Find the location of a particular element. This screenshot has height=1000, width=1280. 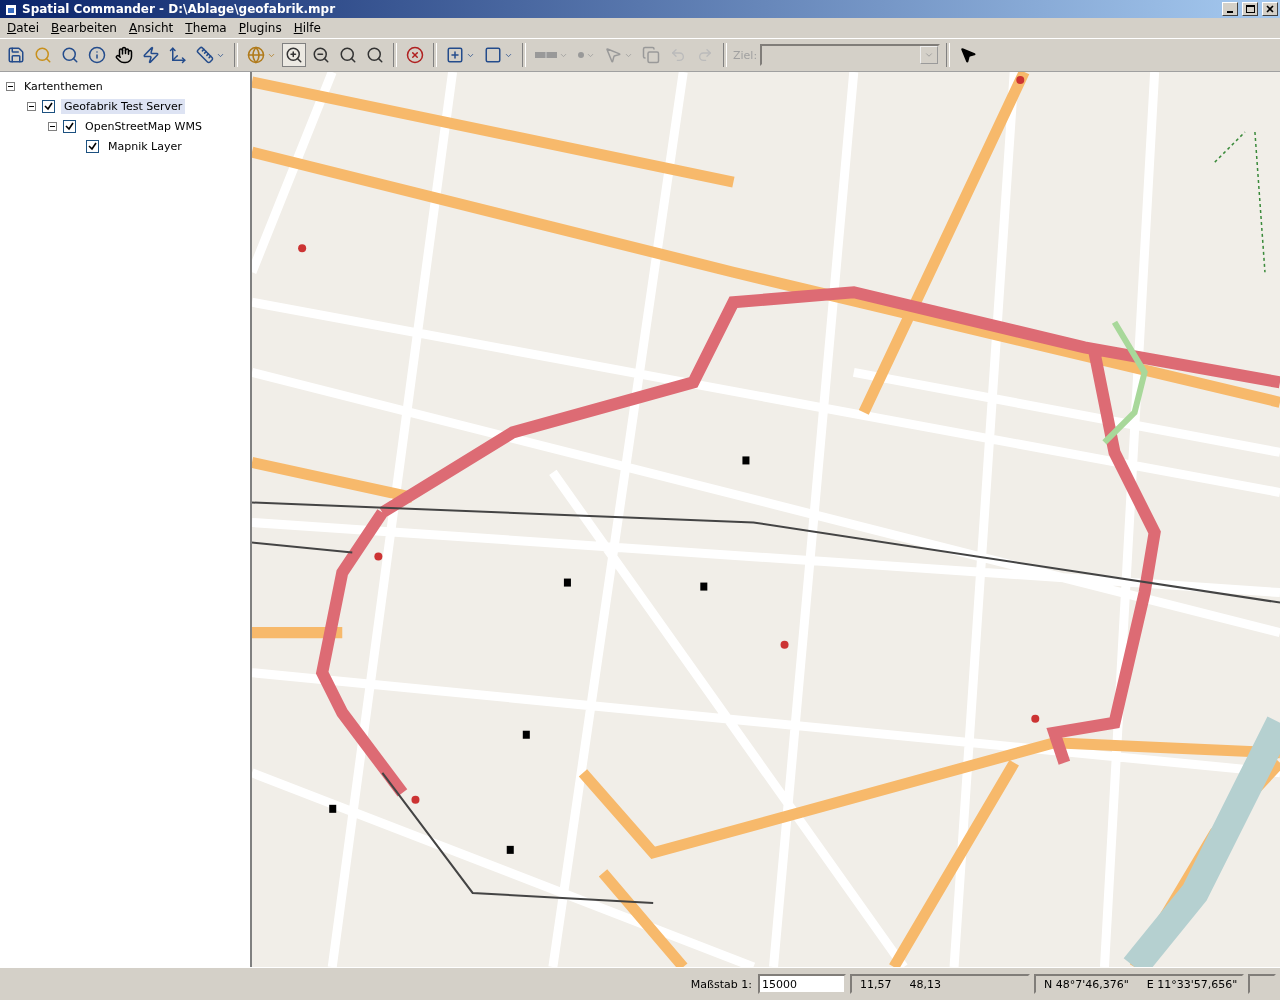

square-icon is located at coordinates (493, 55).